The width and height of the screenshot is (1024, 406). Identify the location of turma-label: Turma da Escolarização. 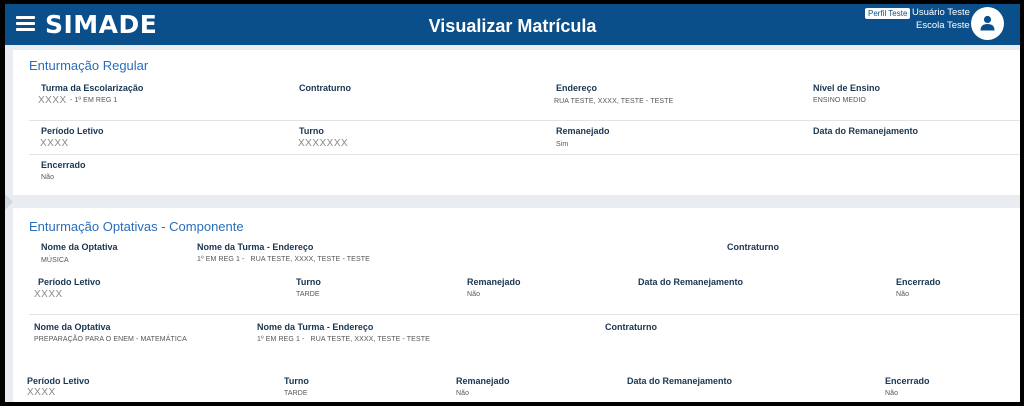
(92, 88).